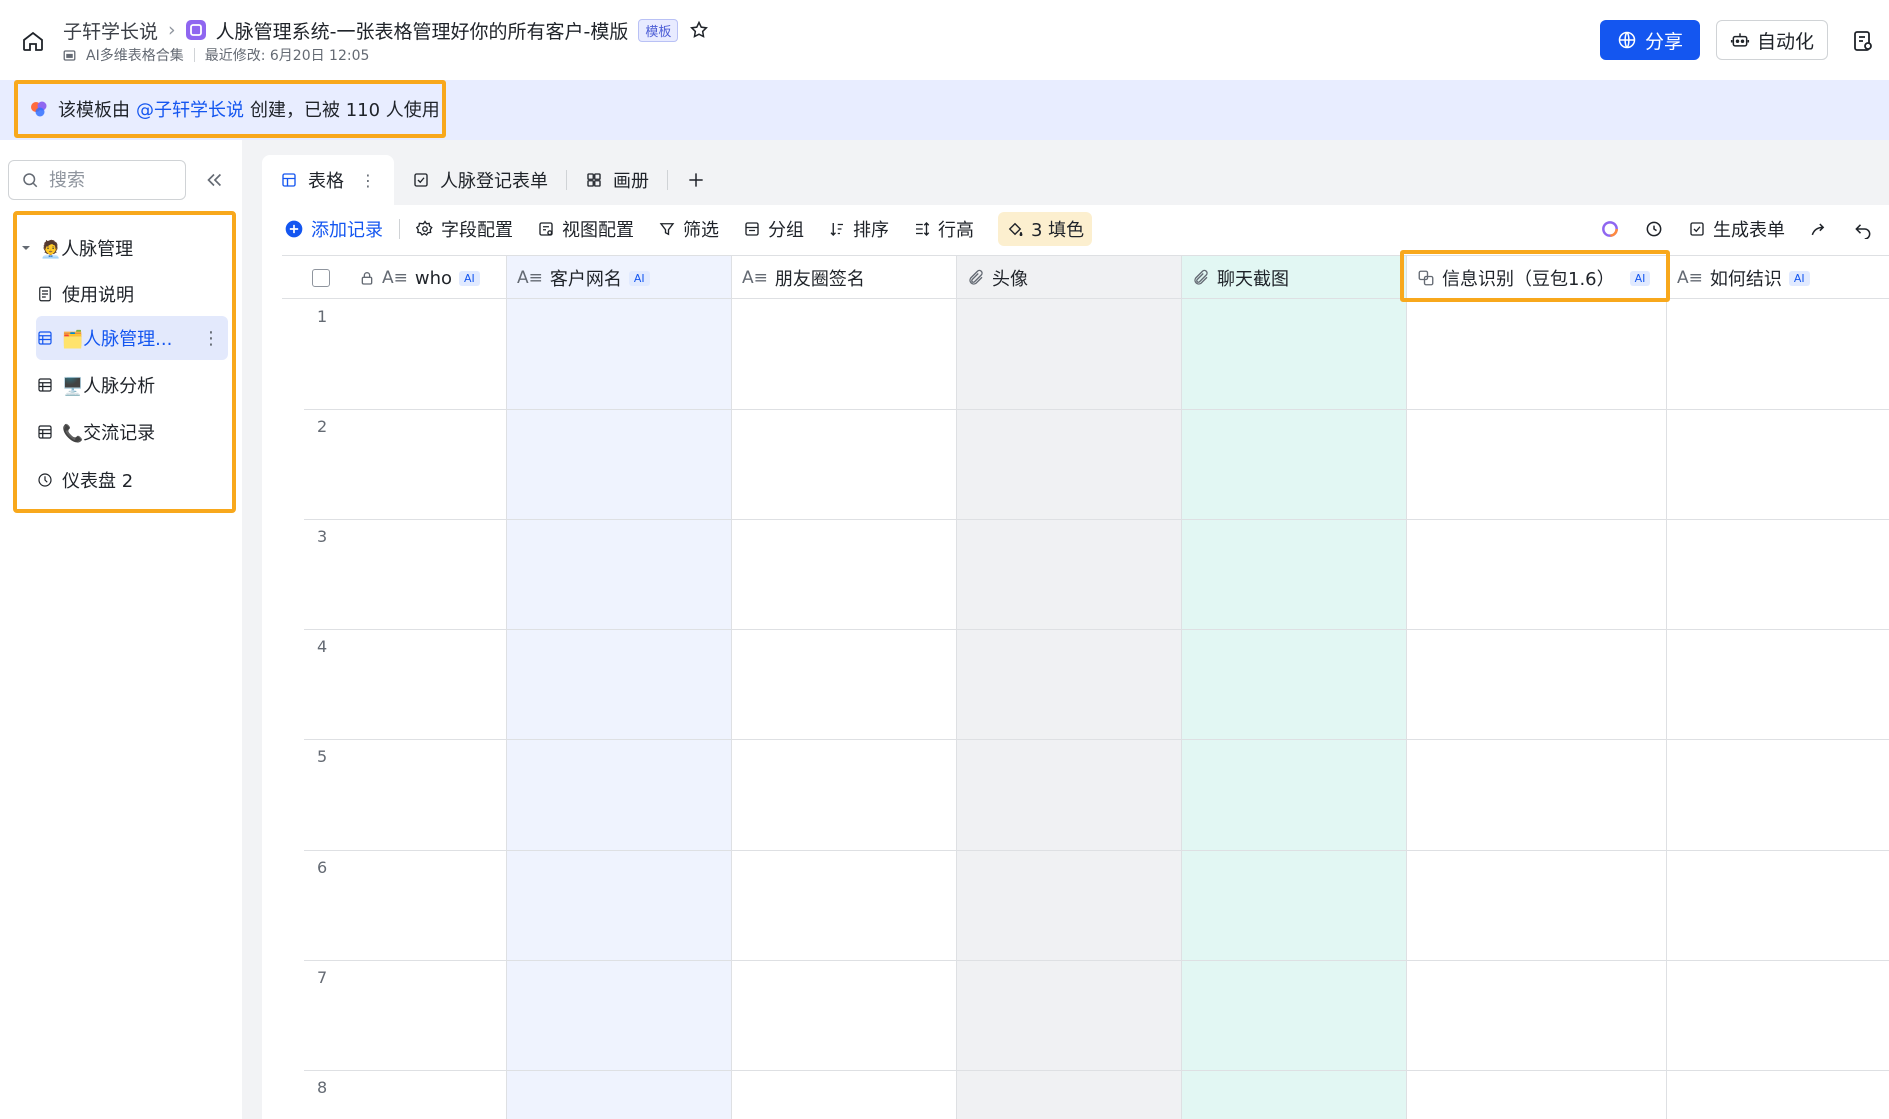 This screenshot has height=1119, width=1889. What do you see at coordinates (214, 180) in the screenshot?
I see `collapse-sidebar-icon` at bounding box center [214, 180].